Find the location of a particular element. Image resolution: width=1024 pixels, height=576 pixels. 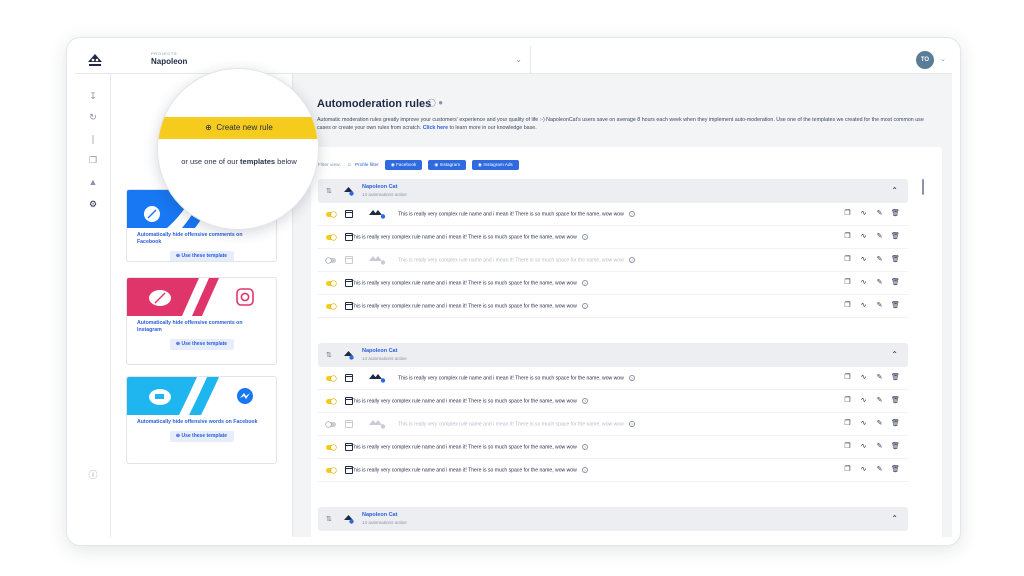

copy-icon: ❐ is located at coordinates (93, 160).